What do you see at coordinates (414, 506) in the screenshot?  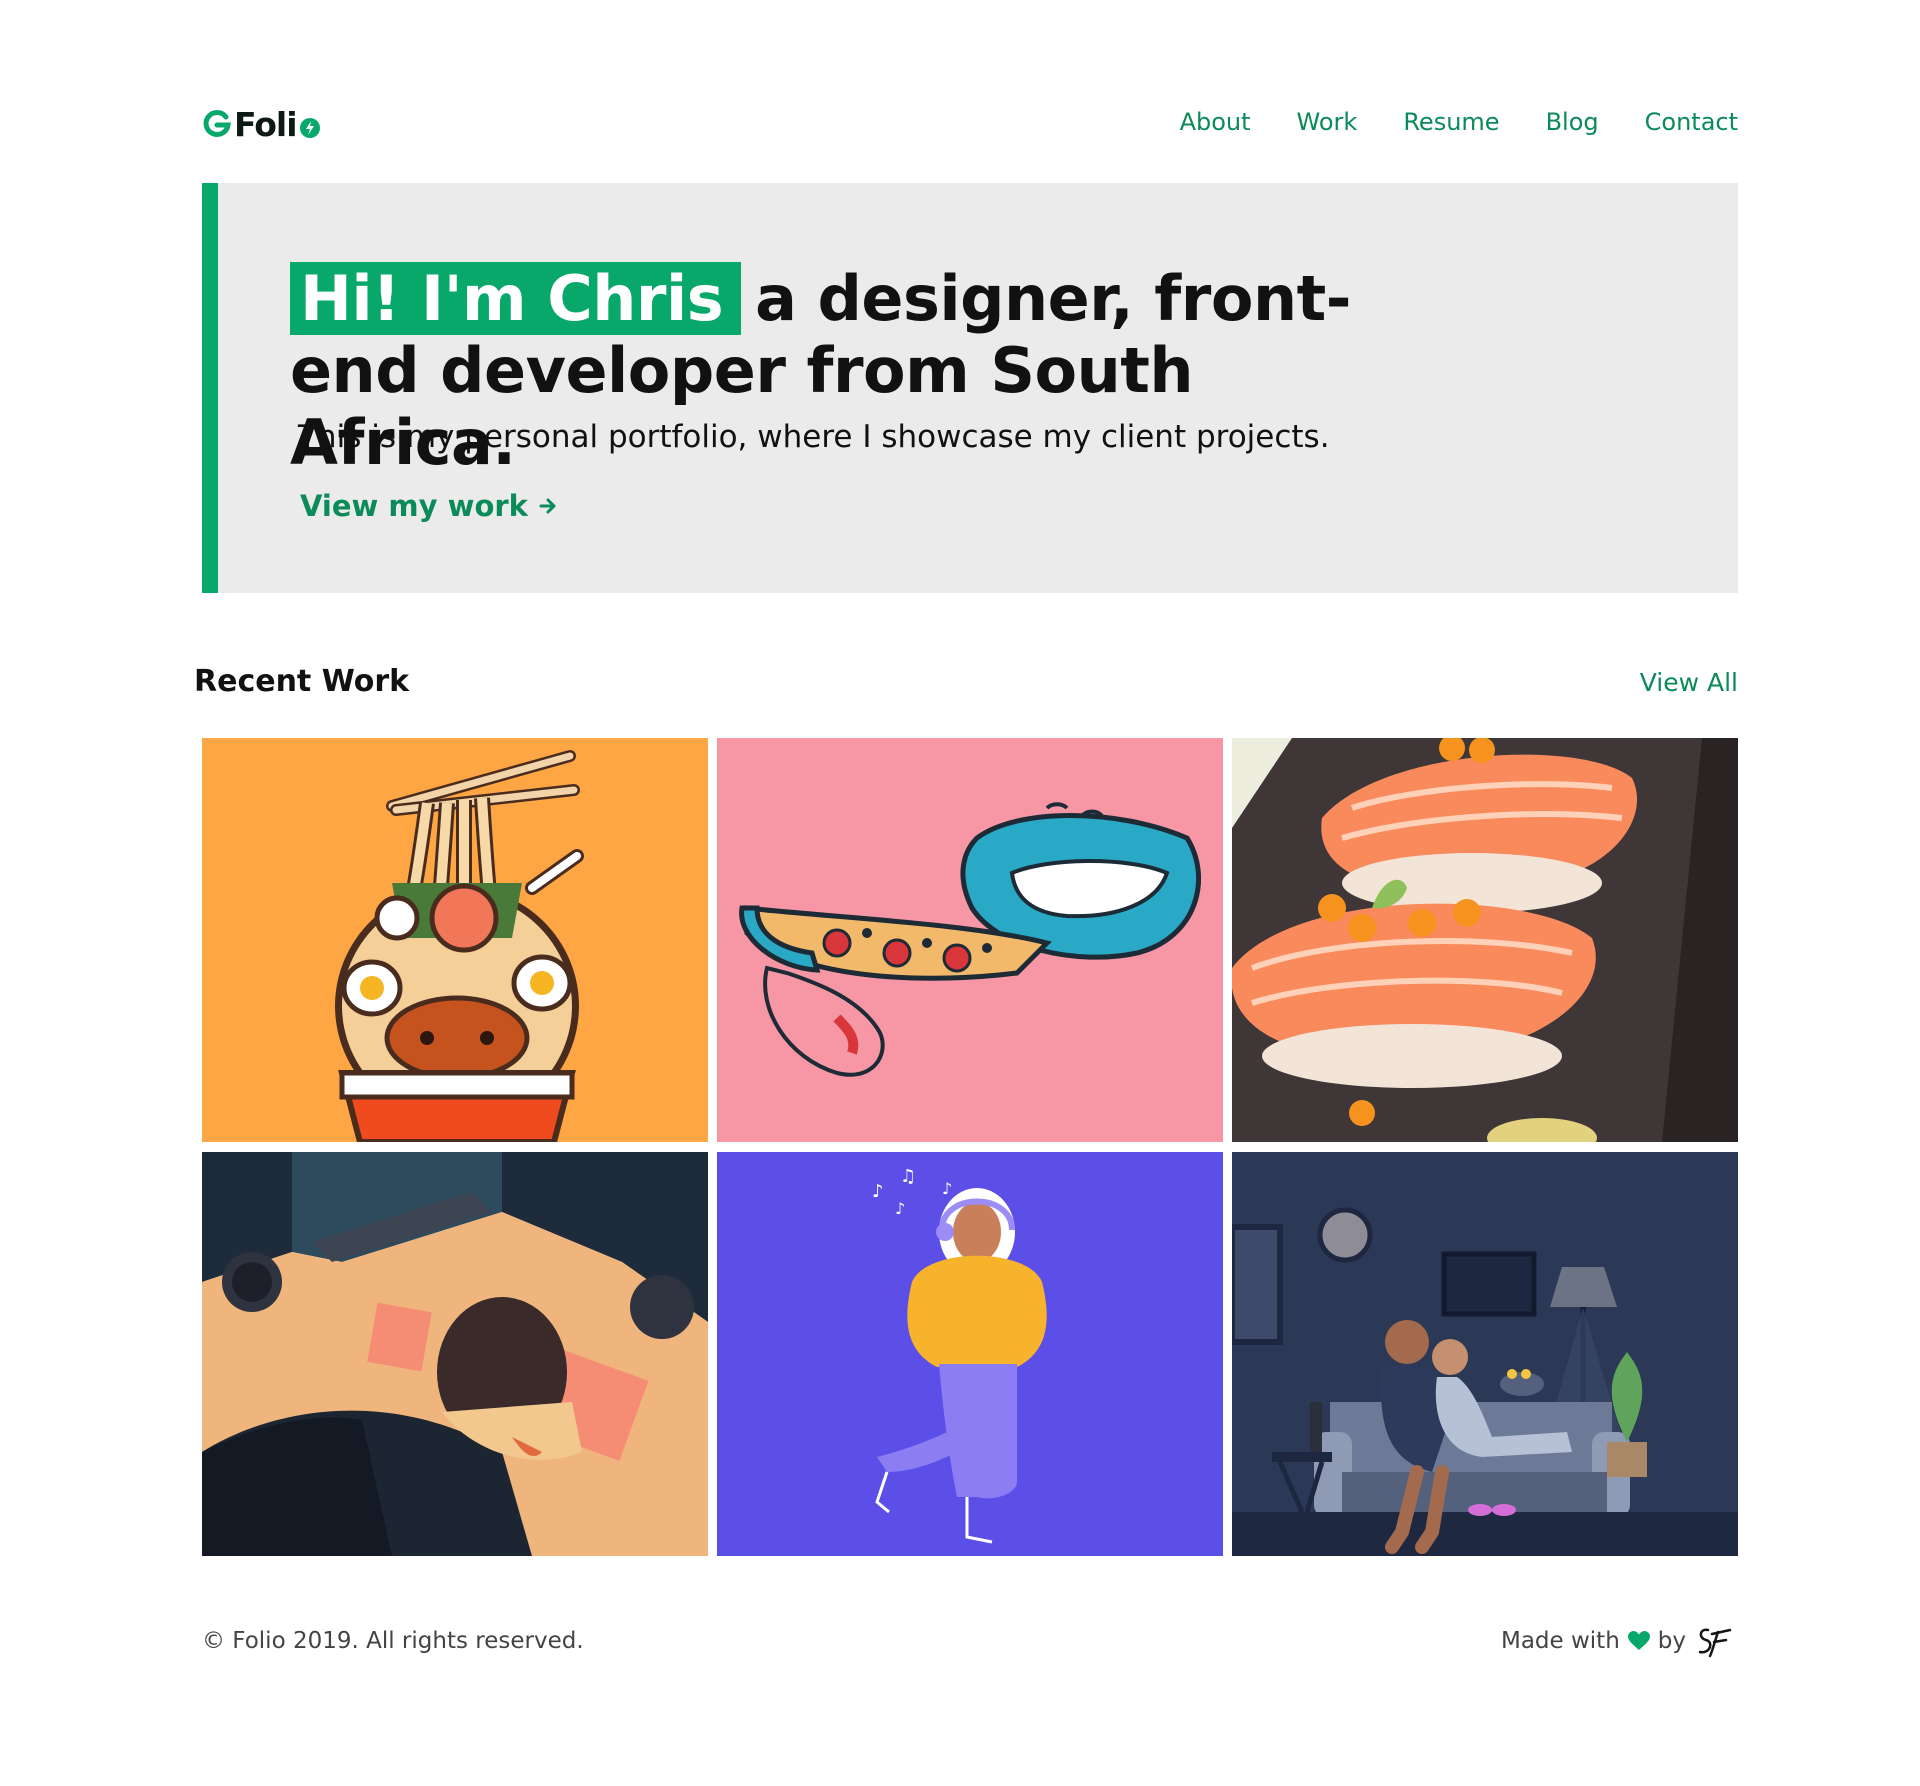 I see `view-my-work-label: View my work` at bounding box center [414, 506].